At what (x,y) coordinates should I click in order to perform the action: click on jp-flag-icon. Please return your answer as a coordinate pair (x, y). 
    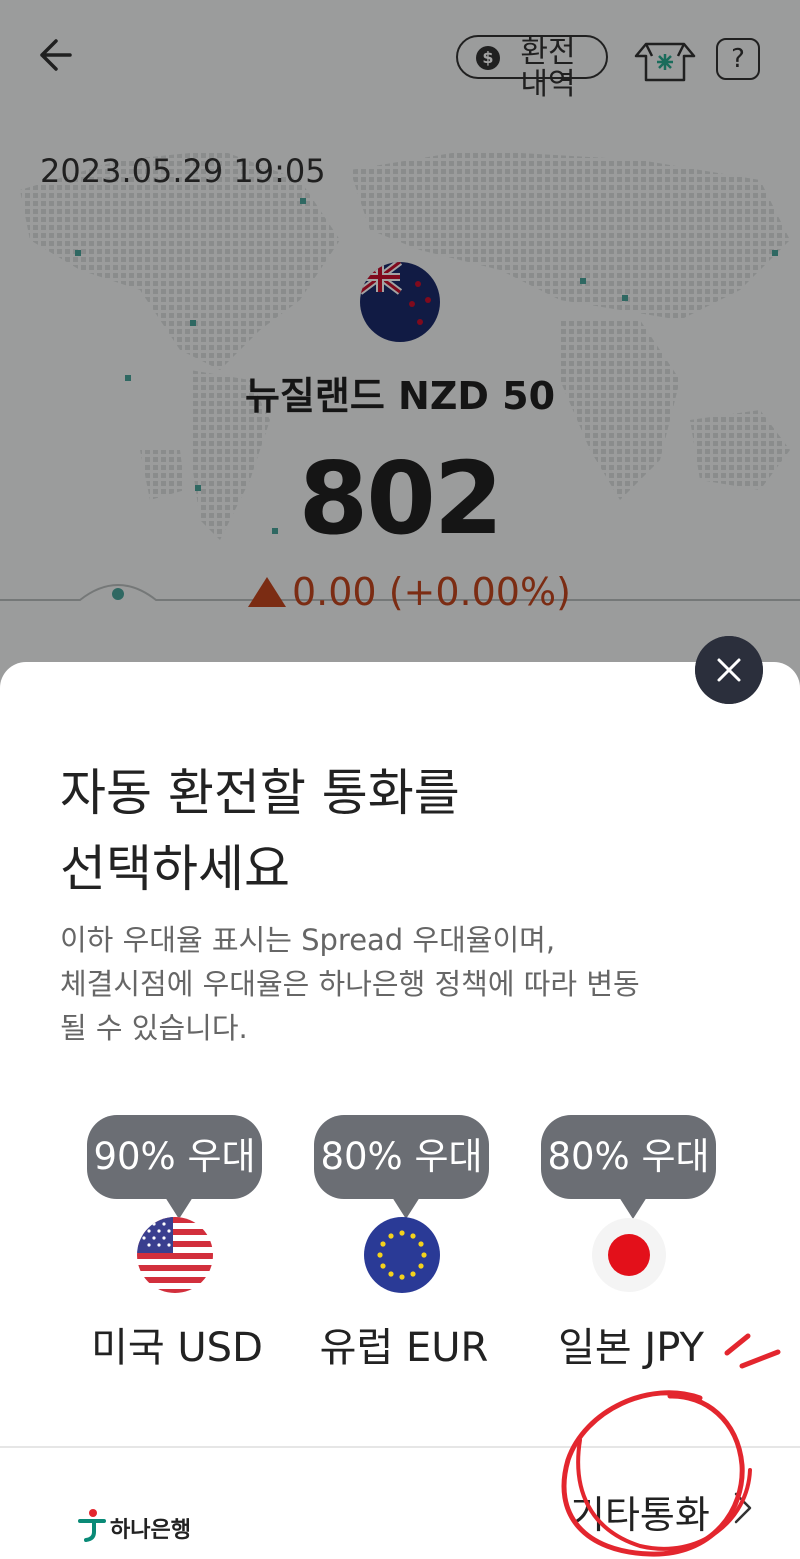
    Looking at the image, I should click on (629, 1255).